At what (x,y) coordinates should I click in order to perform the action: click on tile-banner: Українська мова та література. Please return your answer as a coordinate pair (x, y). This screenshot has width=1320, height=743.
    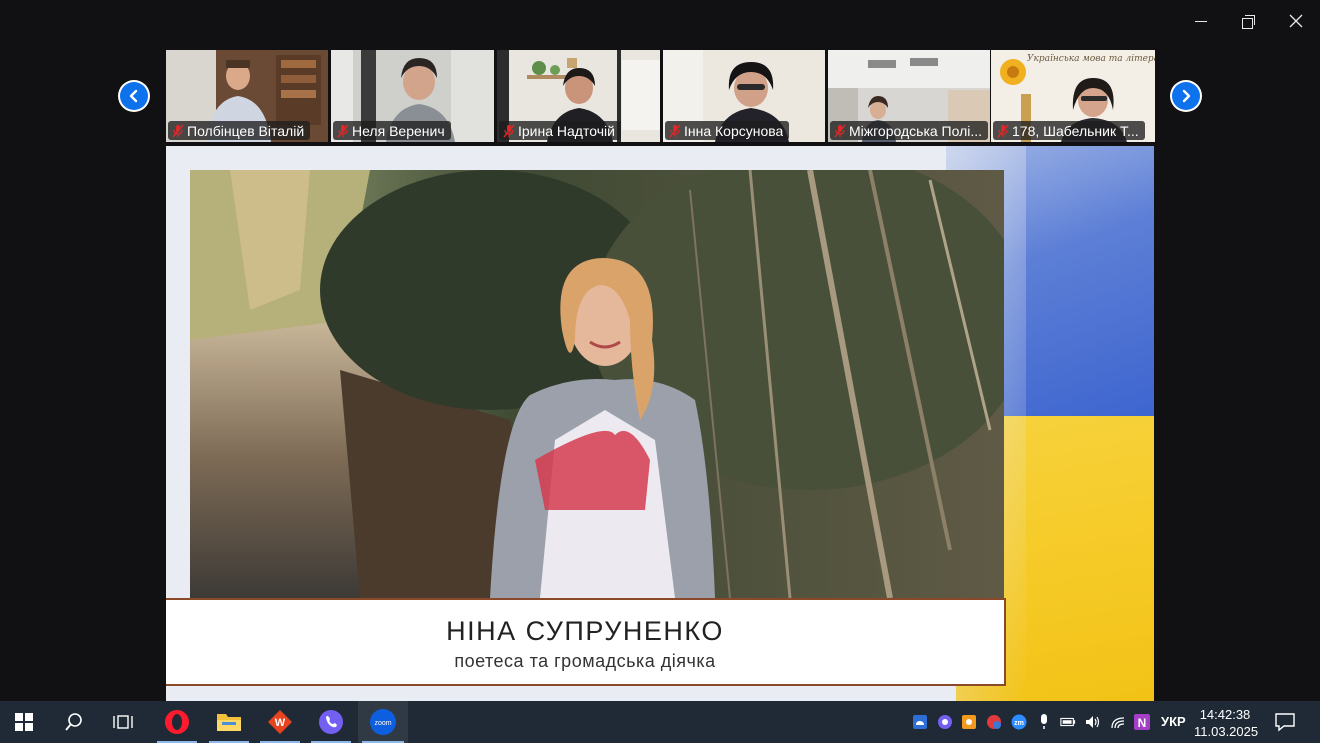
    Looking at the image, I should click on (1091, 59).